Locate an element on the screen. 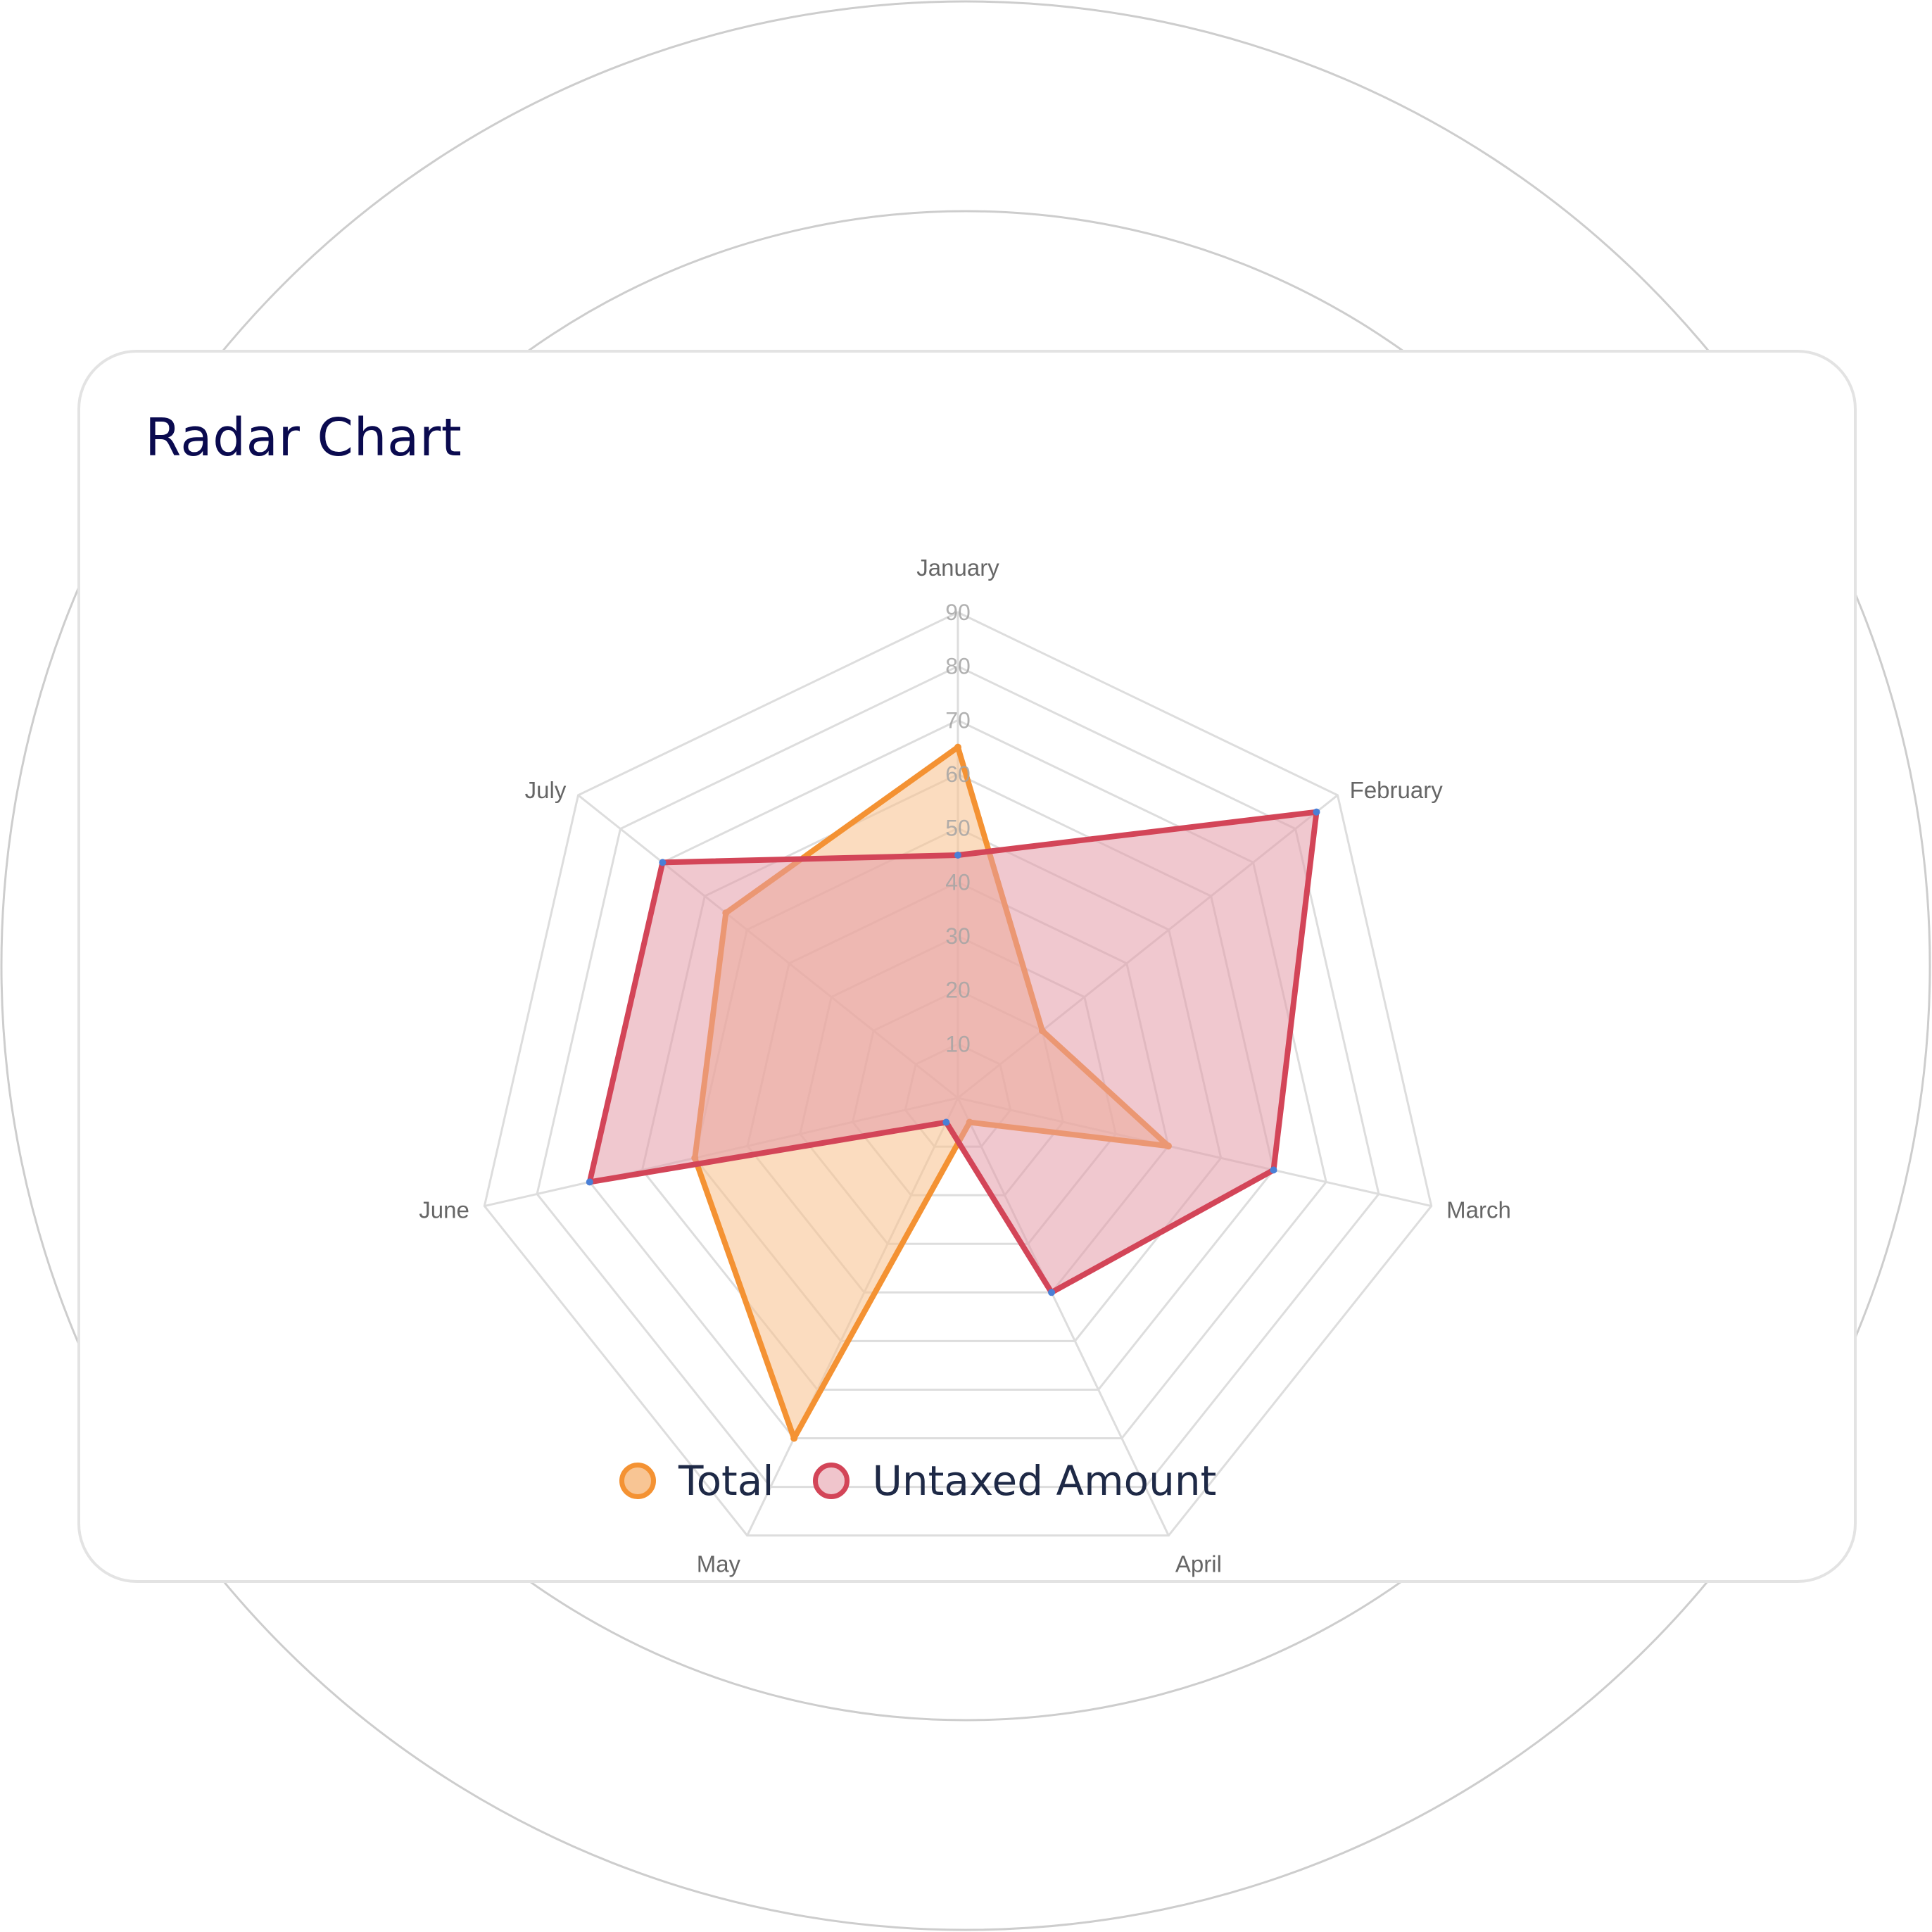  axis-label-july: July is located at coordinates (546, 790).